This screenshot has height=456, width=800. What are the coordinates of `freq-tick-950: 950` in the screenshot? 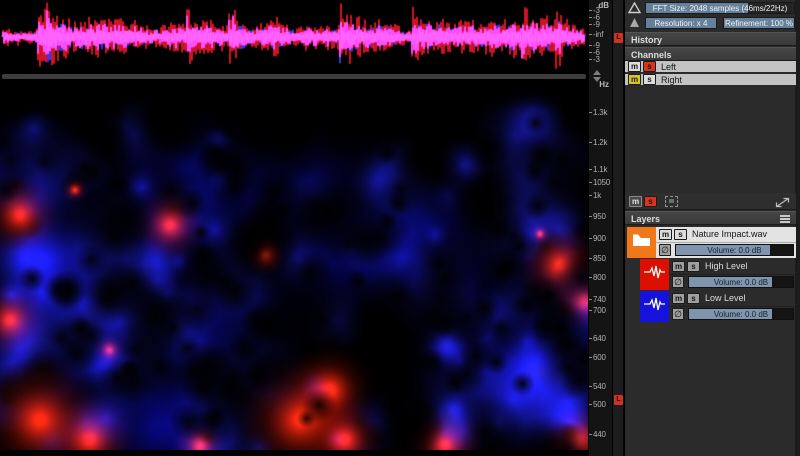 It's located at (597, 216).